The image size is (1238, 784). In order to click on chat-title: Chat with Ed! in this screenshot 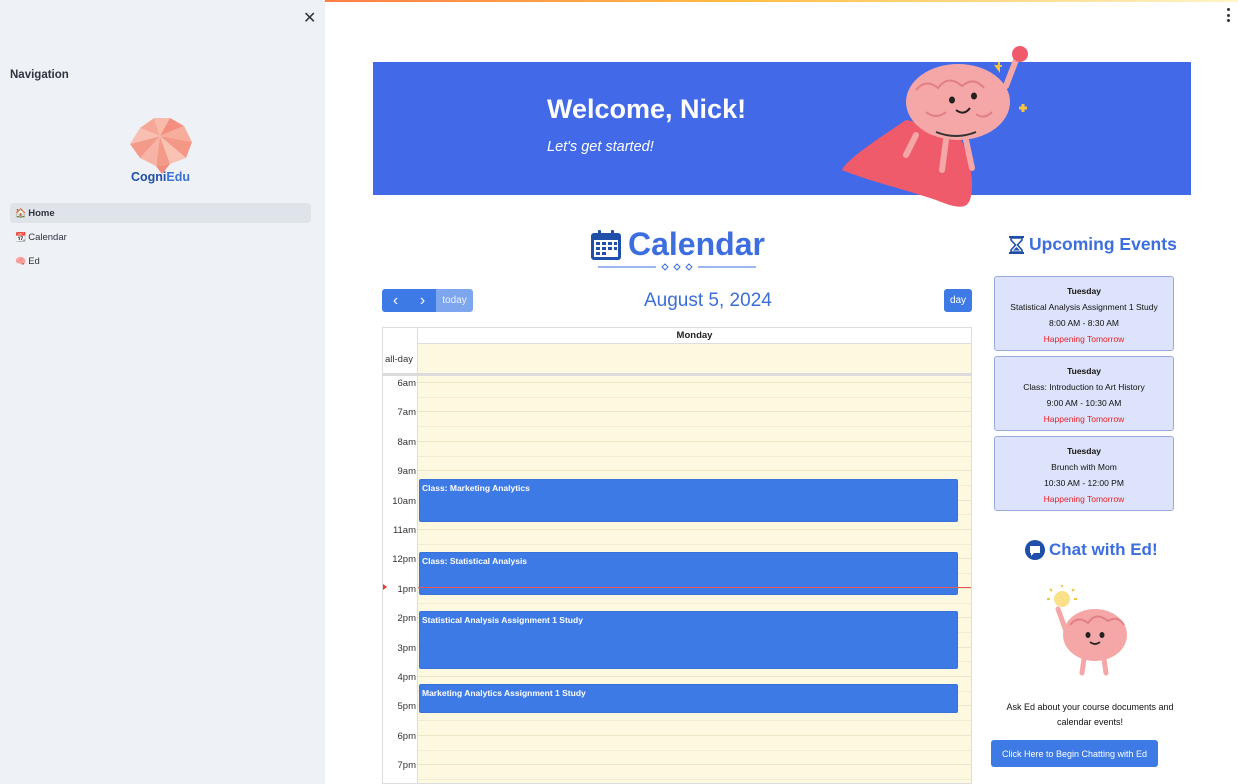, I will do `click(1103, 549)`.